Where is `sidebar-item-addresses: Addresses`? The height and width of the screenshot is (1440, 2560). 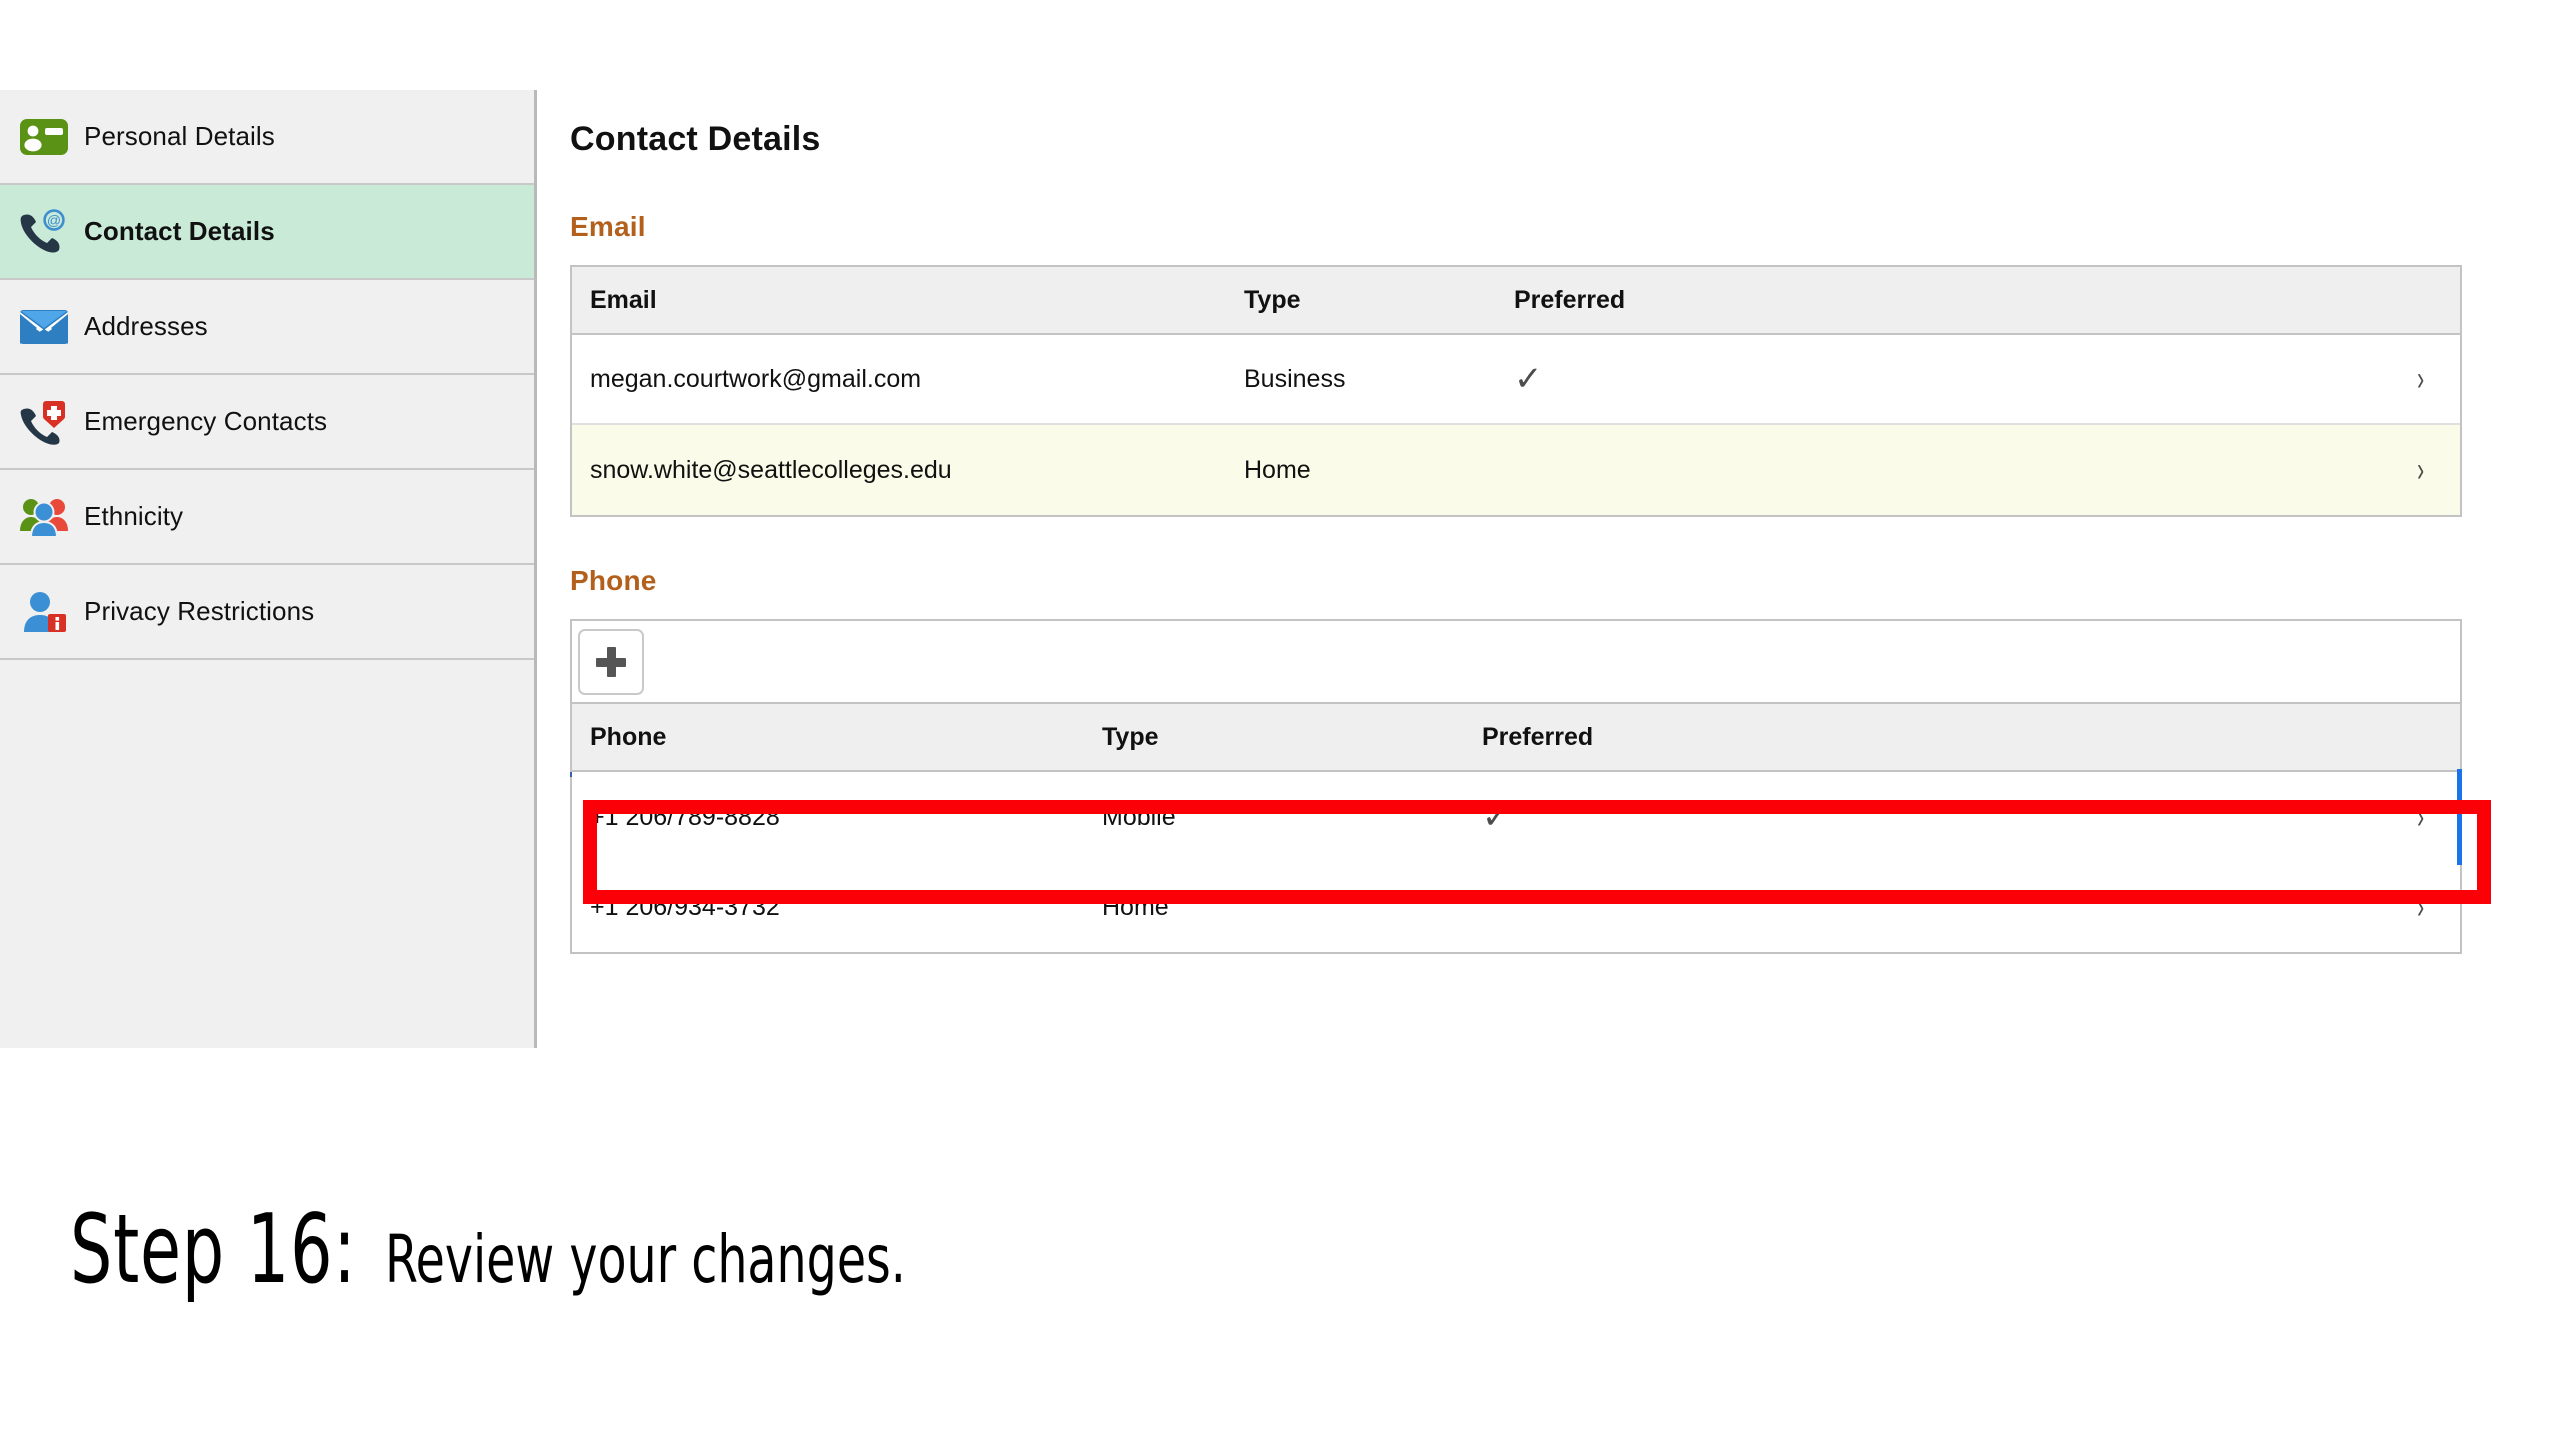
sidebar-item-addresses: Addresses is located at coordinates (267, 327).